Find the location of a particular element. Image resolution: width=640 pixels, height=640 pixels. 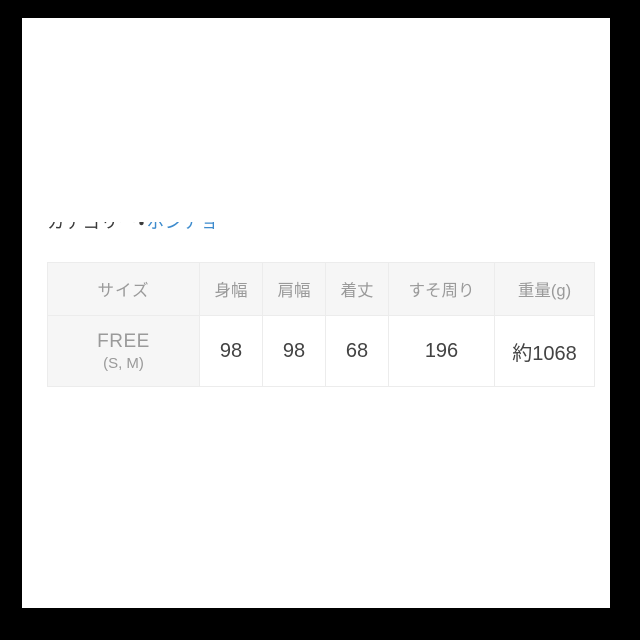

category-link-poncho: ポンチョ is located at coordinates (183, 227).